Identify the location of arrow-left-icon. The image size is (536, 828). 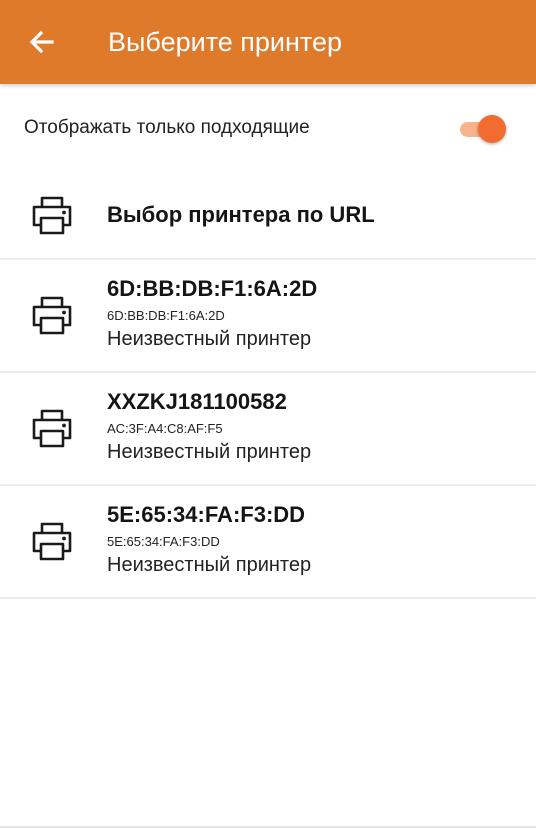
(41, 42).